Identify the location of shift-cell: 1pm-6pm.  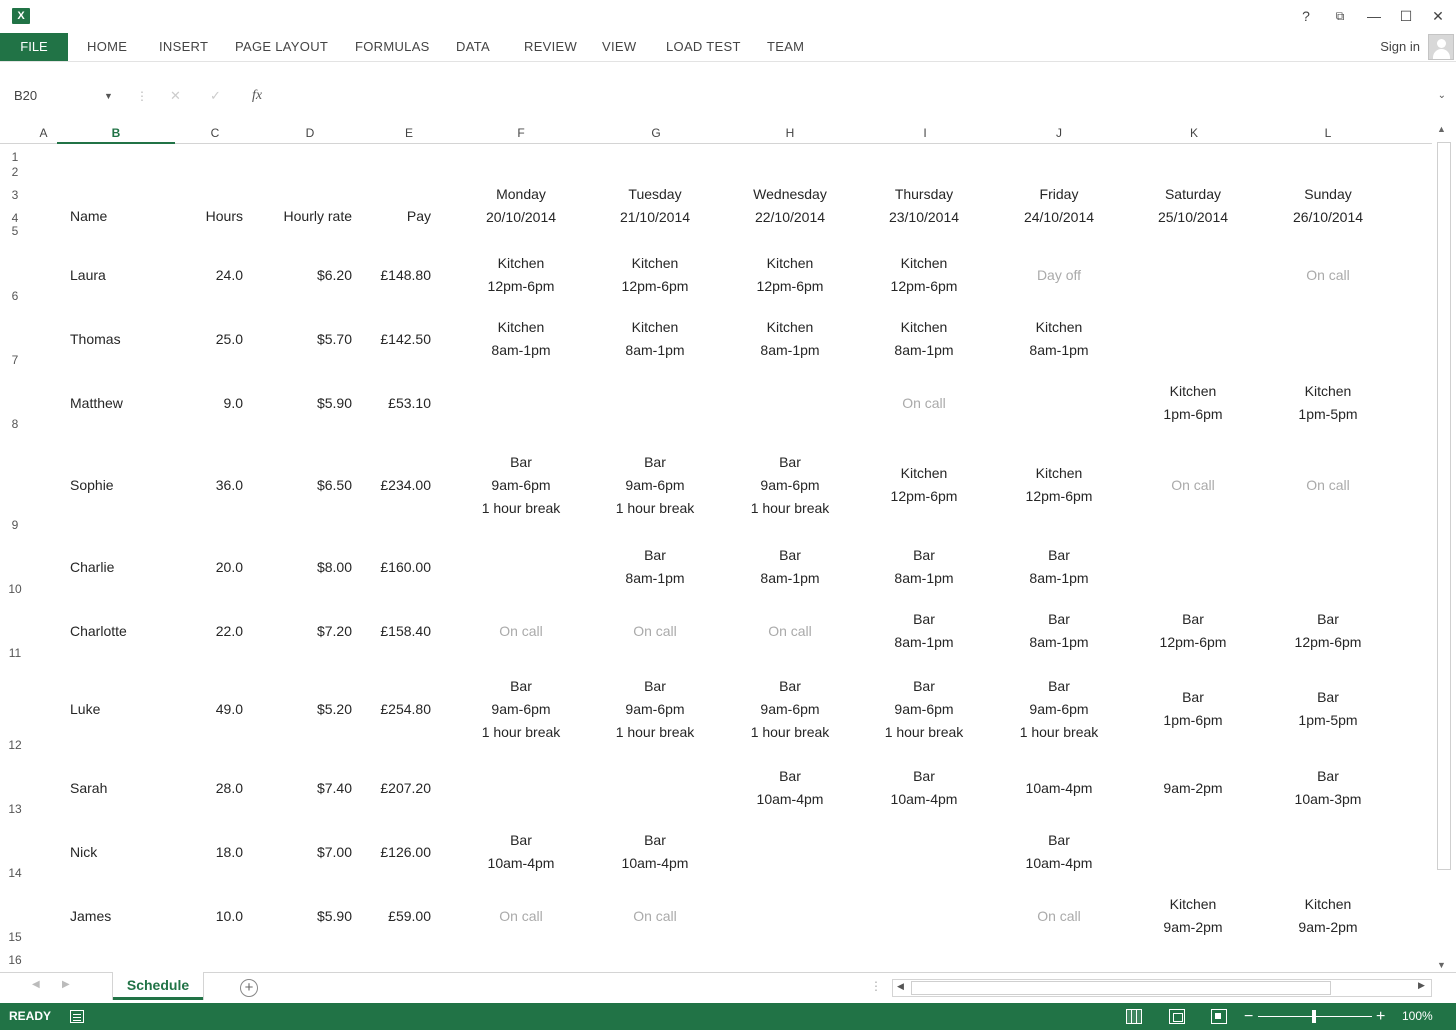
(1193, 720).